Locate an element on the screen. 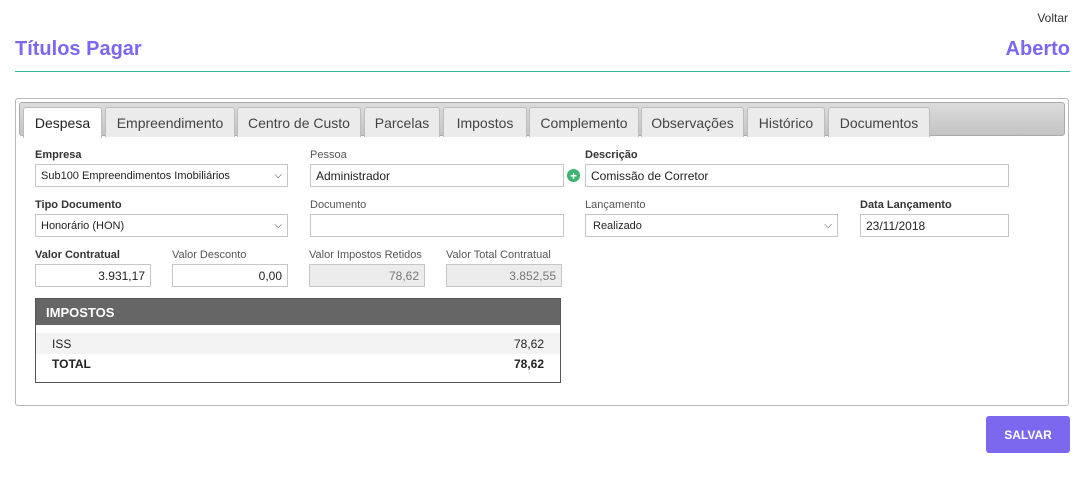  valor-total-contratual-field: 3.852,55 is located at coordinates (504, 275).